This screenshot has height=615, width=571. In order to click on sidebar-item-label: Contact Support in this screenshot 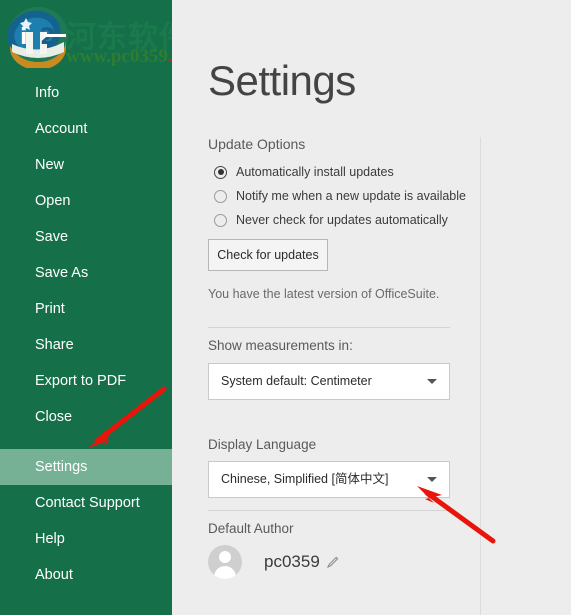, I will do `click(87, 503)`.